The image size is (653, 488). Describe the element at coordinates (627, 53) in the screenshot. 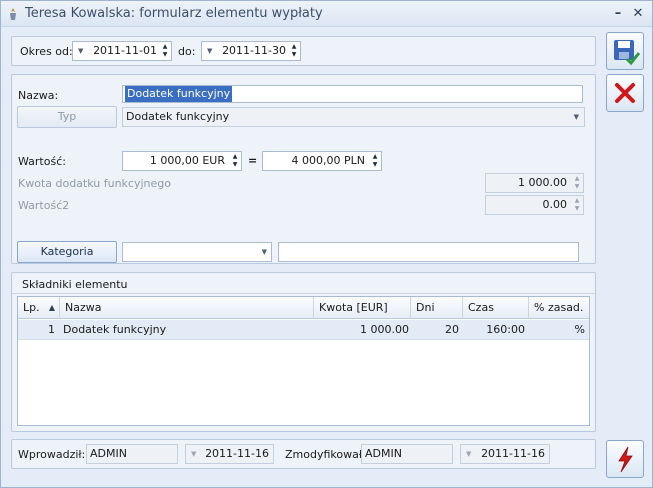

I see `save-icon` at that location.